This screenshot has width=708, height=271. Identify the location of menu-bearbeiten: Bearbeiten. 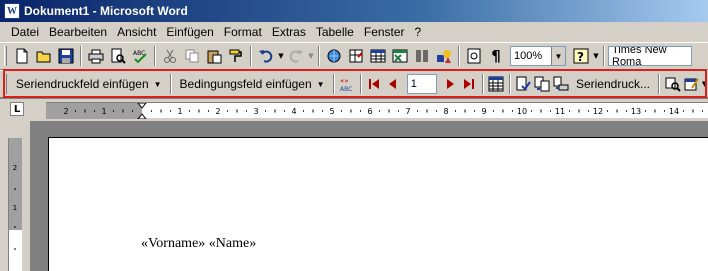
(78, 32).